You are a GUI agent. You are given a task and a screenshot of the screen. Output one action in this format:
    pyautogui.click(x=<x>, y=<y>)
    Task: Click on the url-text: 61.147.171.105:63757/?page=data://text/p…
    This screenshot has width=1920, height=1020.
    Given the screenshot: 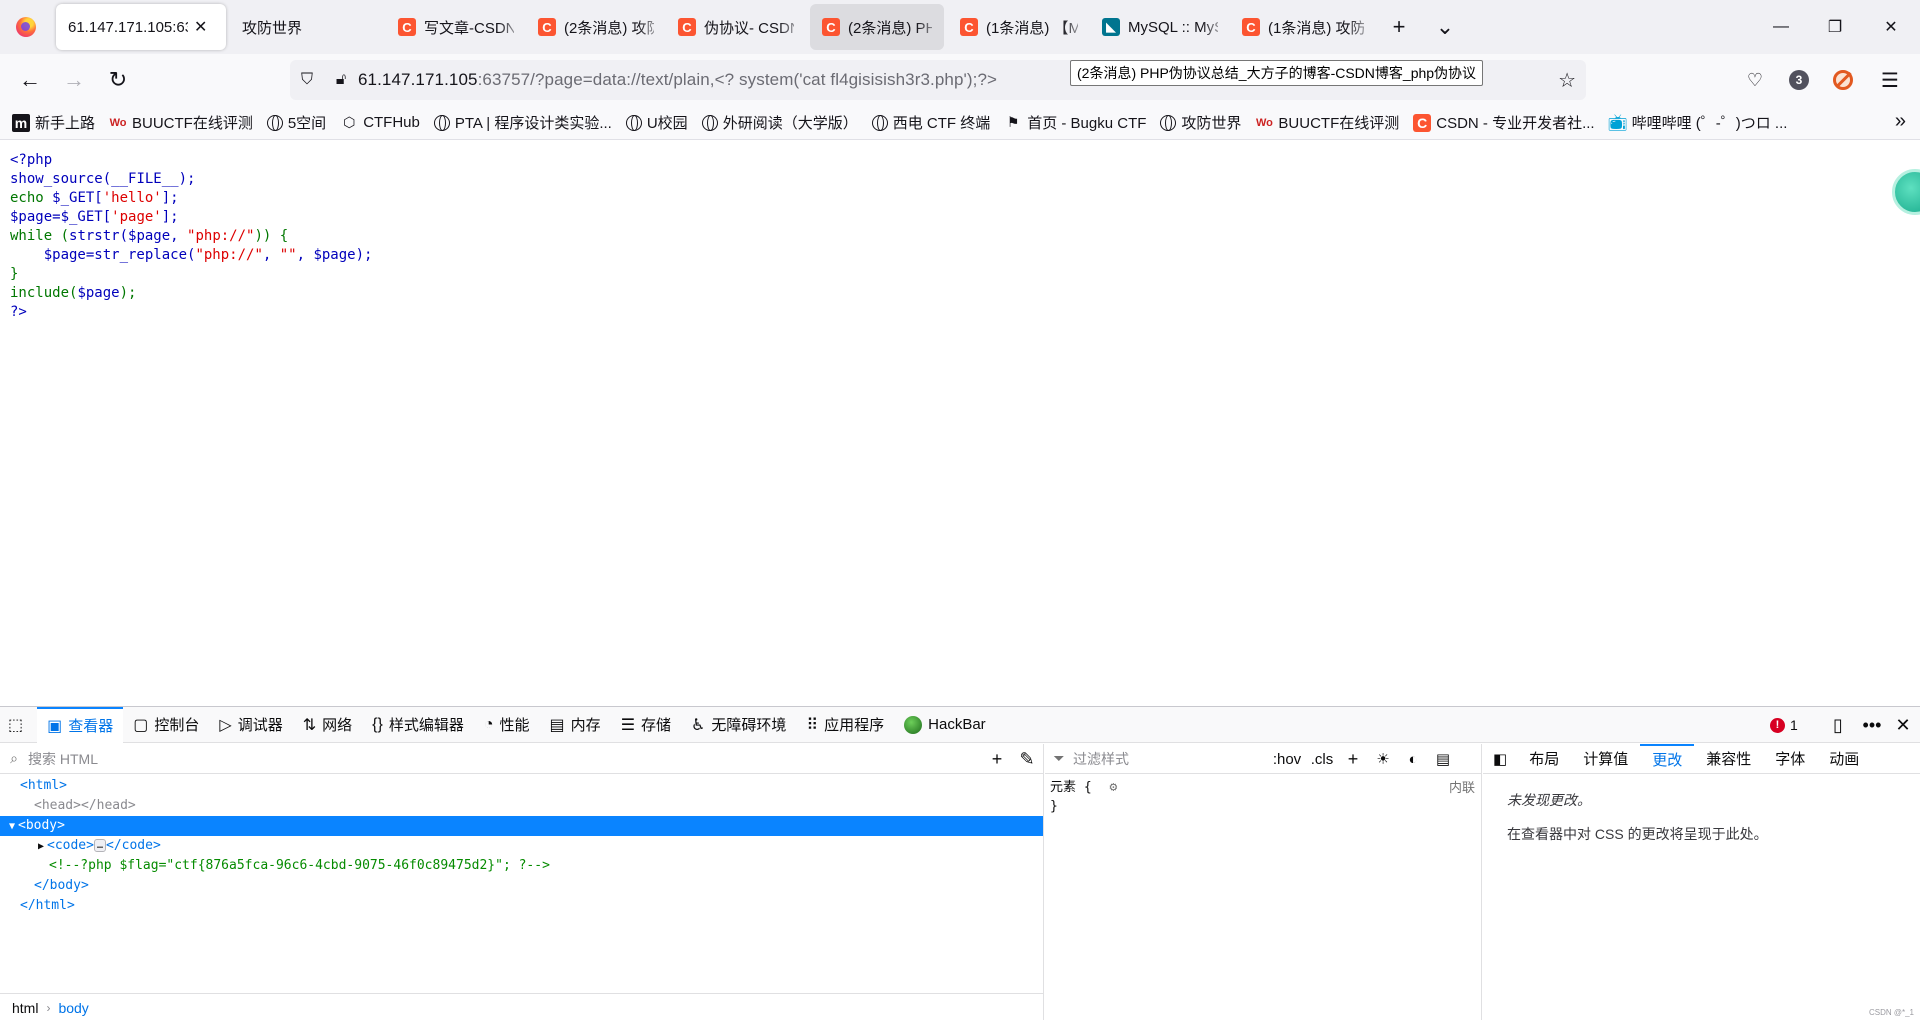 What is the action you would take?
    pyautogui.click(x=677, y=80)
    